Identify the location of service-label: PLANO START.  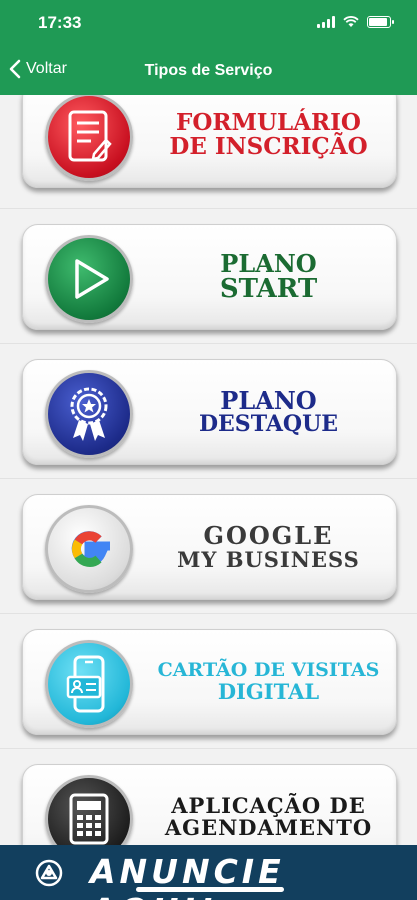
(268, 277).